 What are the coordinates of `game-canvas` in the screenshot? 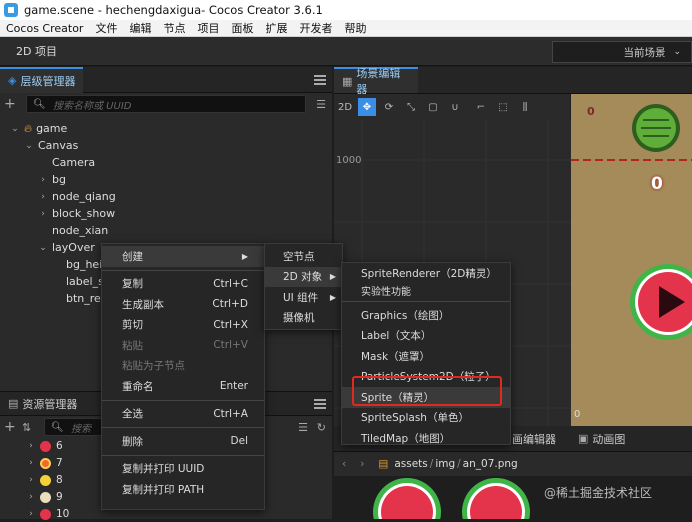 It's located at (631, 260).